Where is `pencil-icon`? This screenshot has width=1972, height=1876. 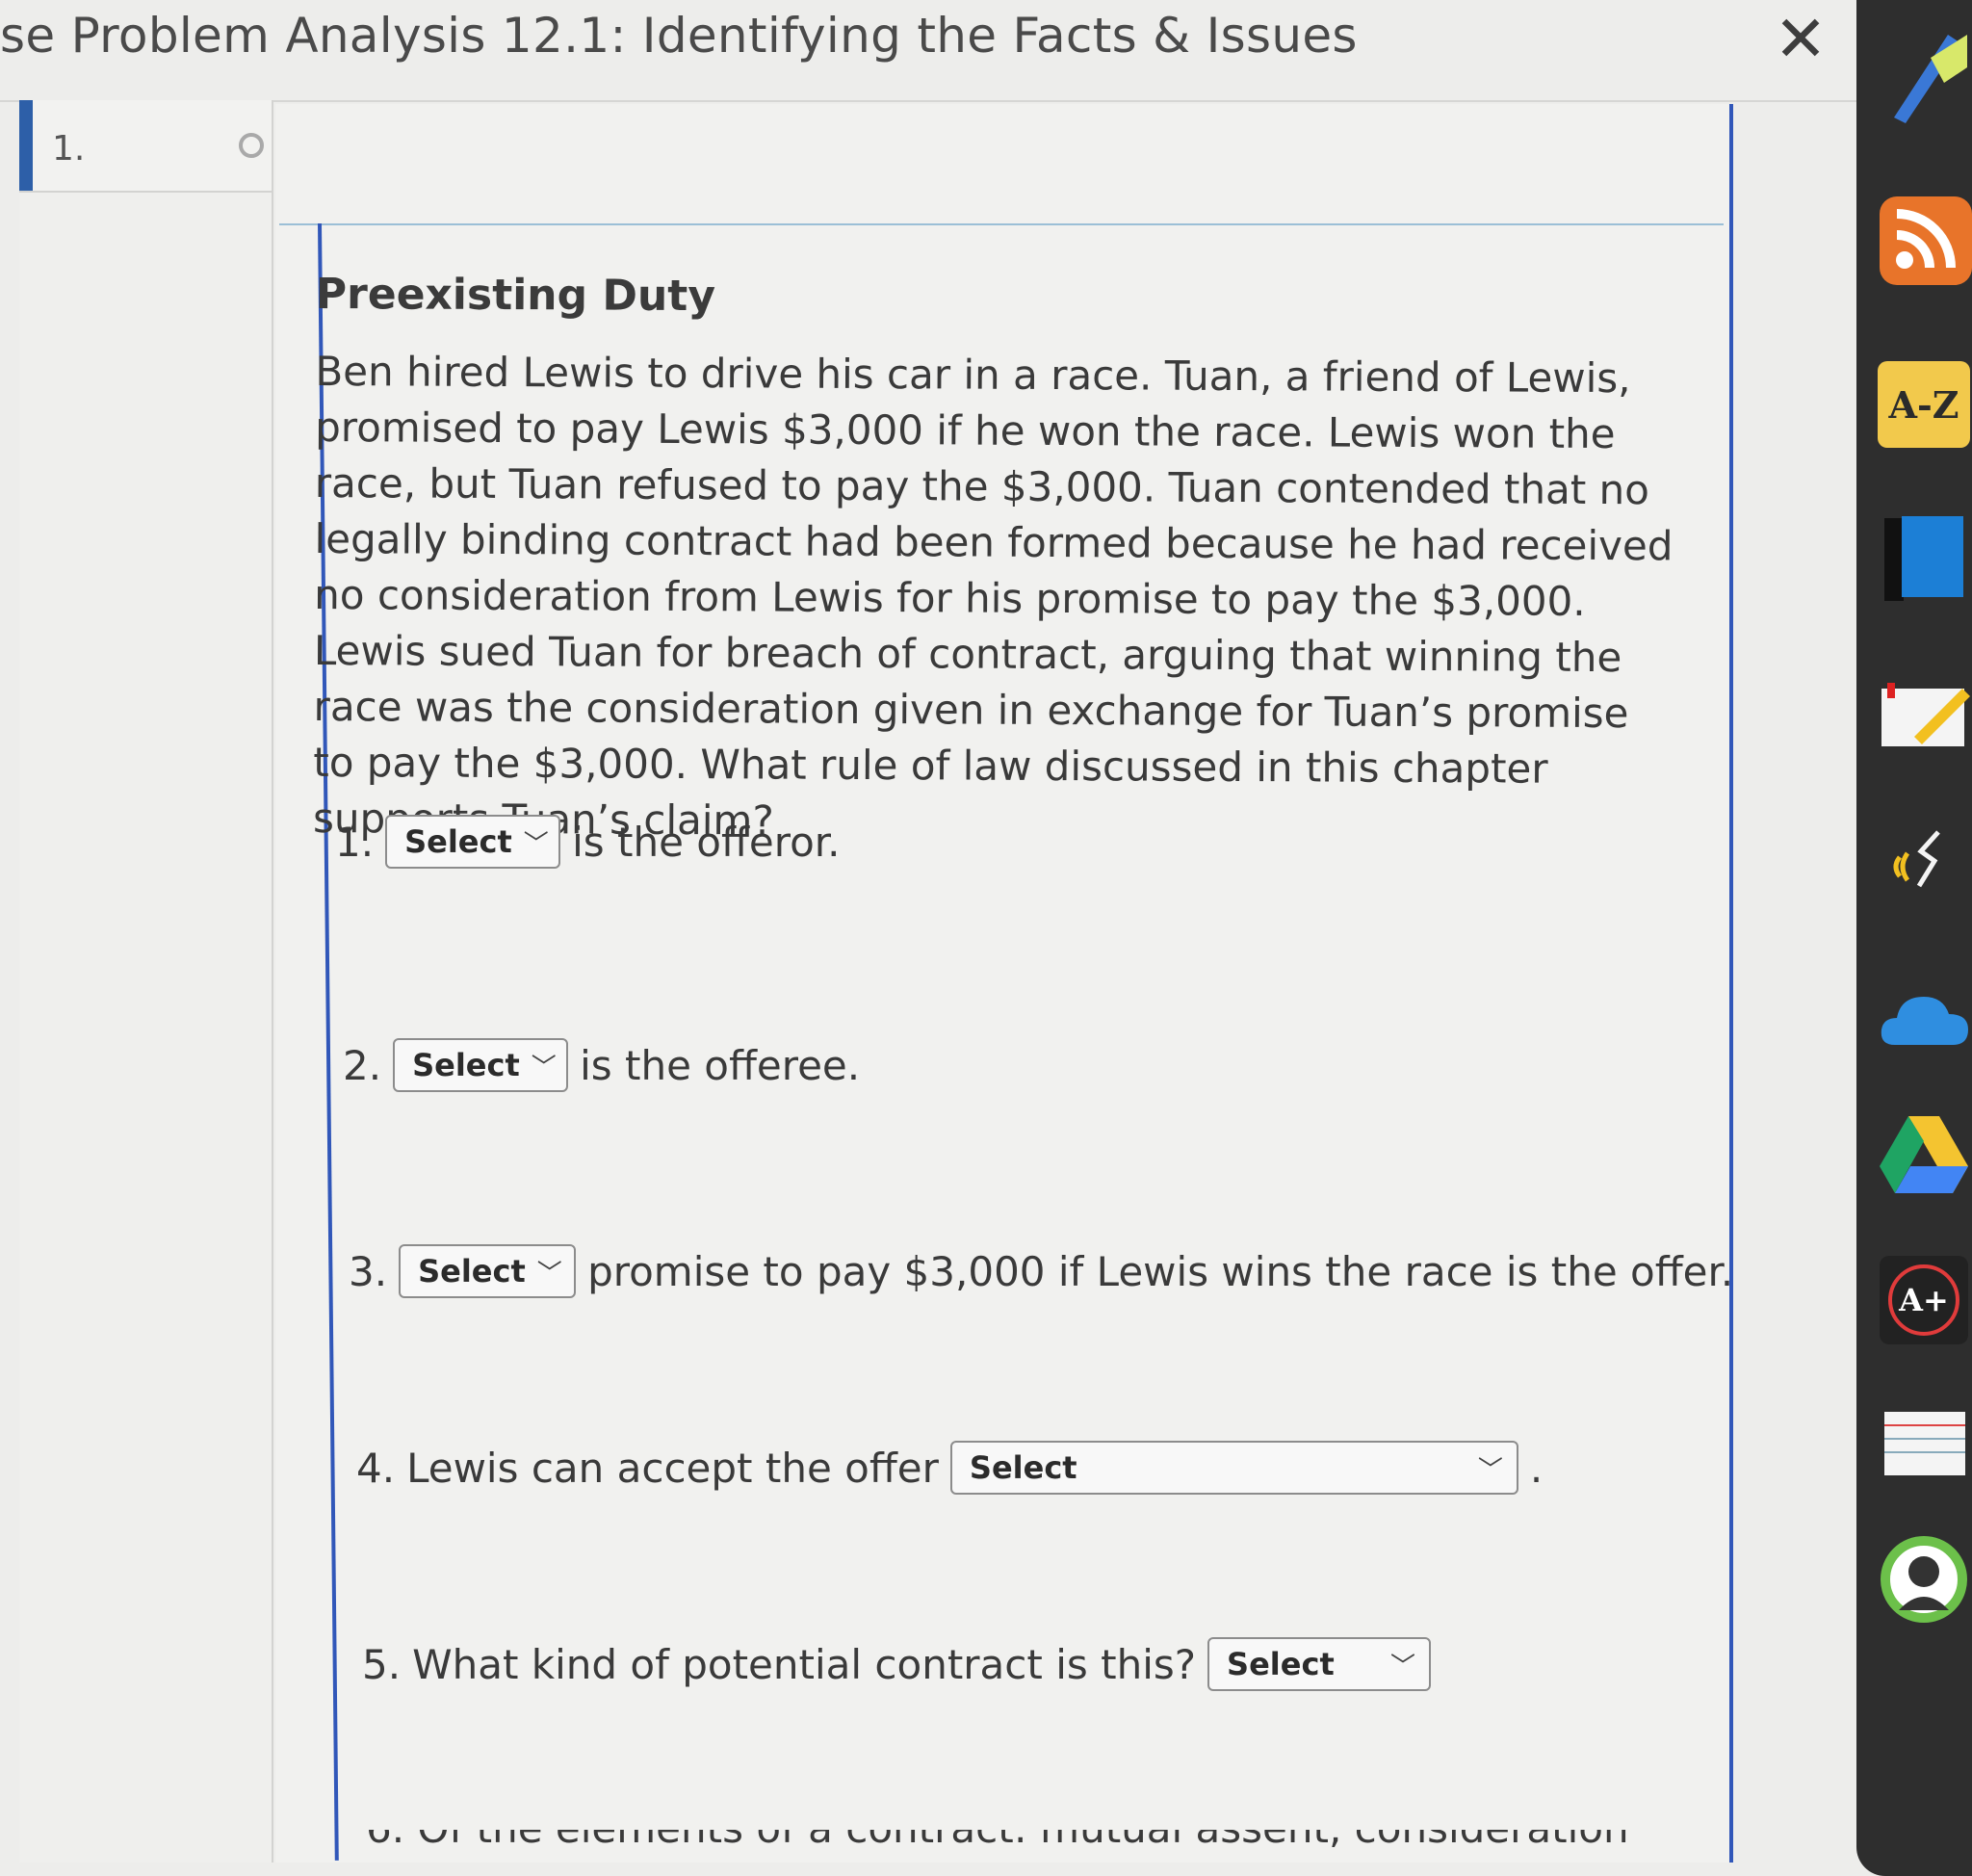 pencil-icon is located at coordinates (1924, 77).